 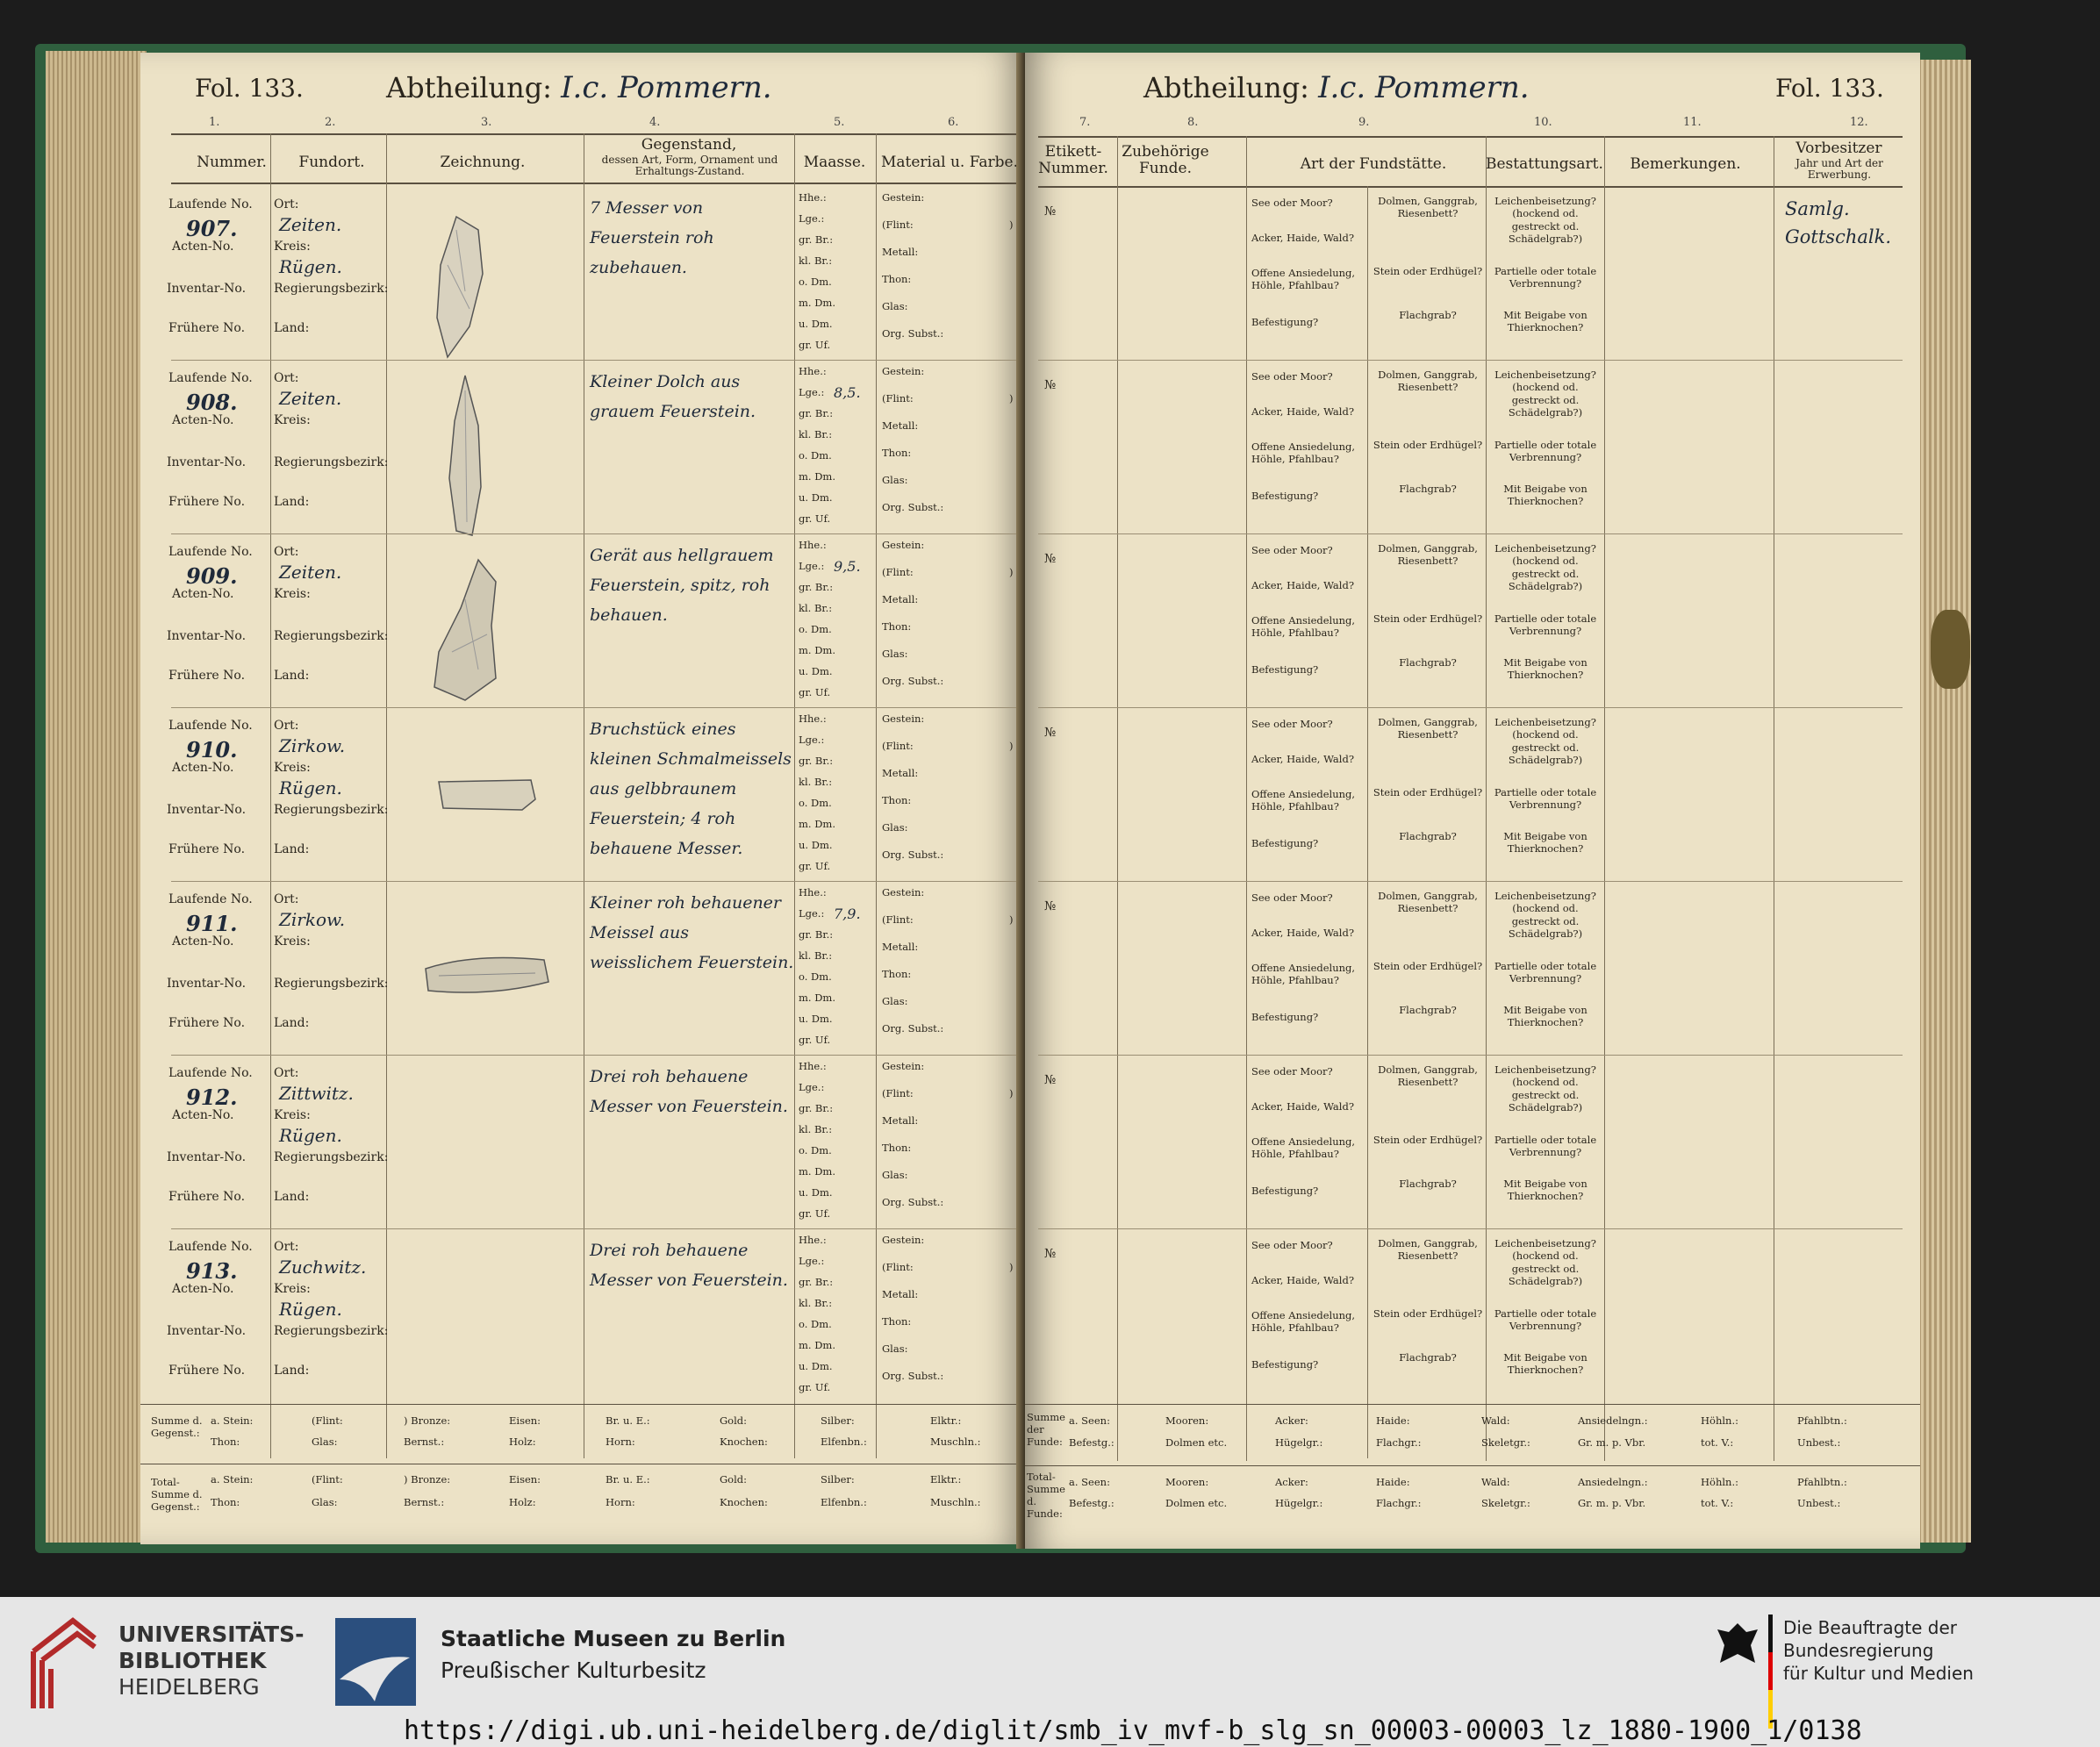 I want to click on measure-label: m. Dm., so click(x=817, y=1345).